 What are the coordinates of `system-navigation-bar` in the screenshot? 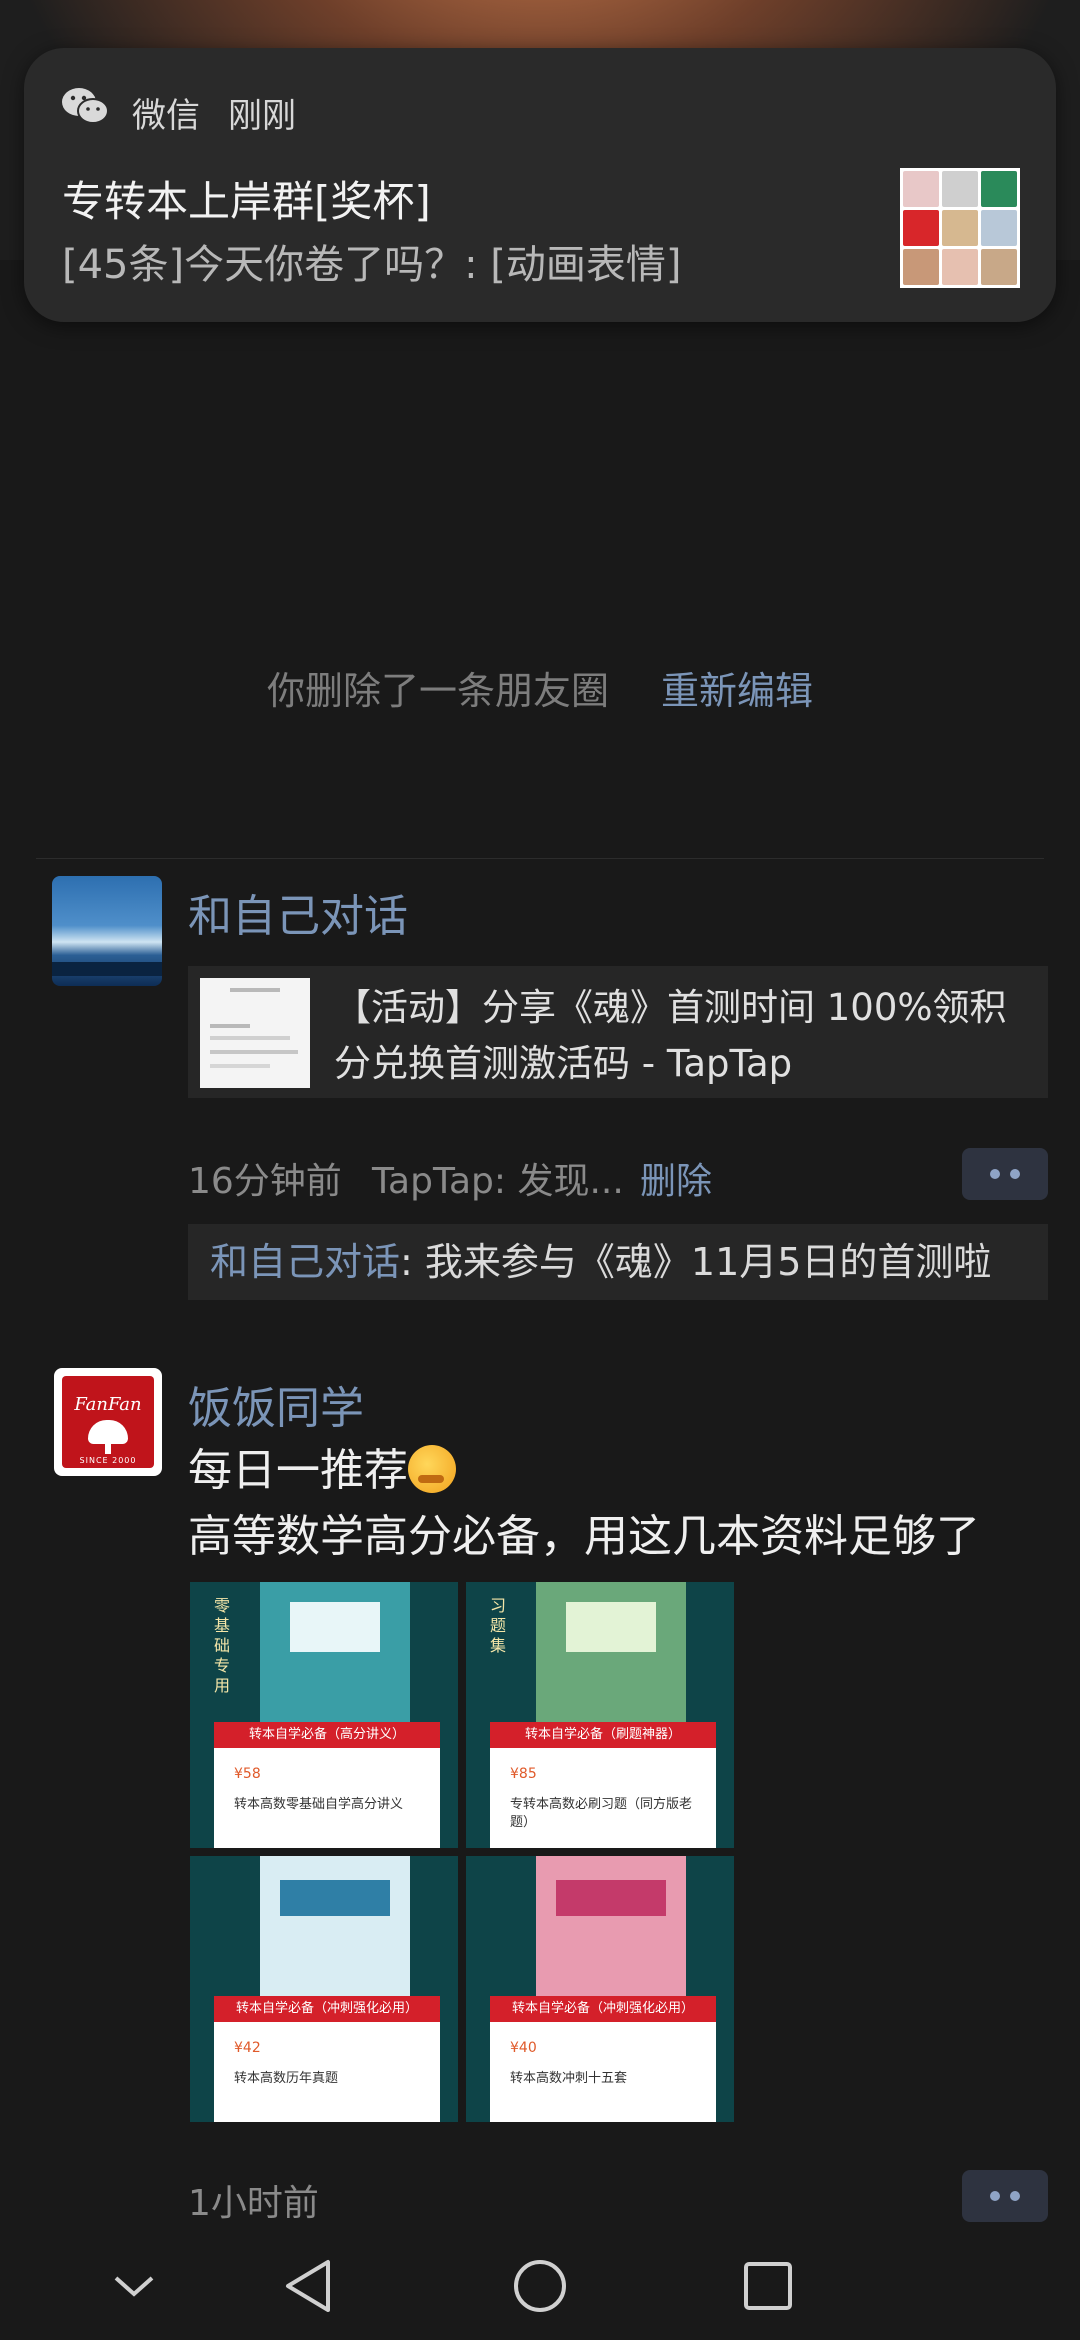 It's located at (540, 2286).